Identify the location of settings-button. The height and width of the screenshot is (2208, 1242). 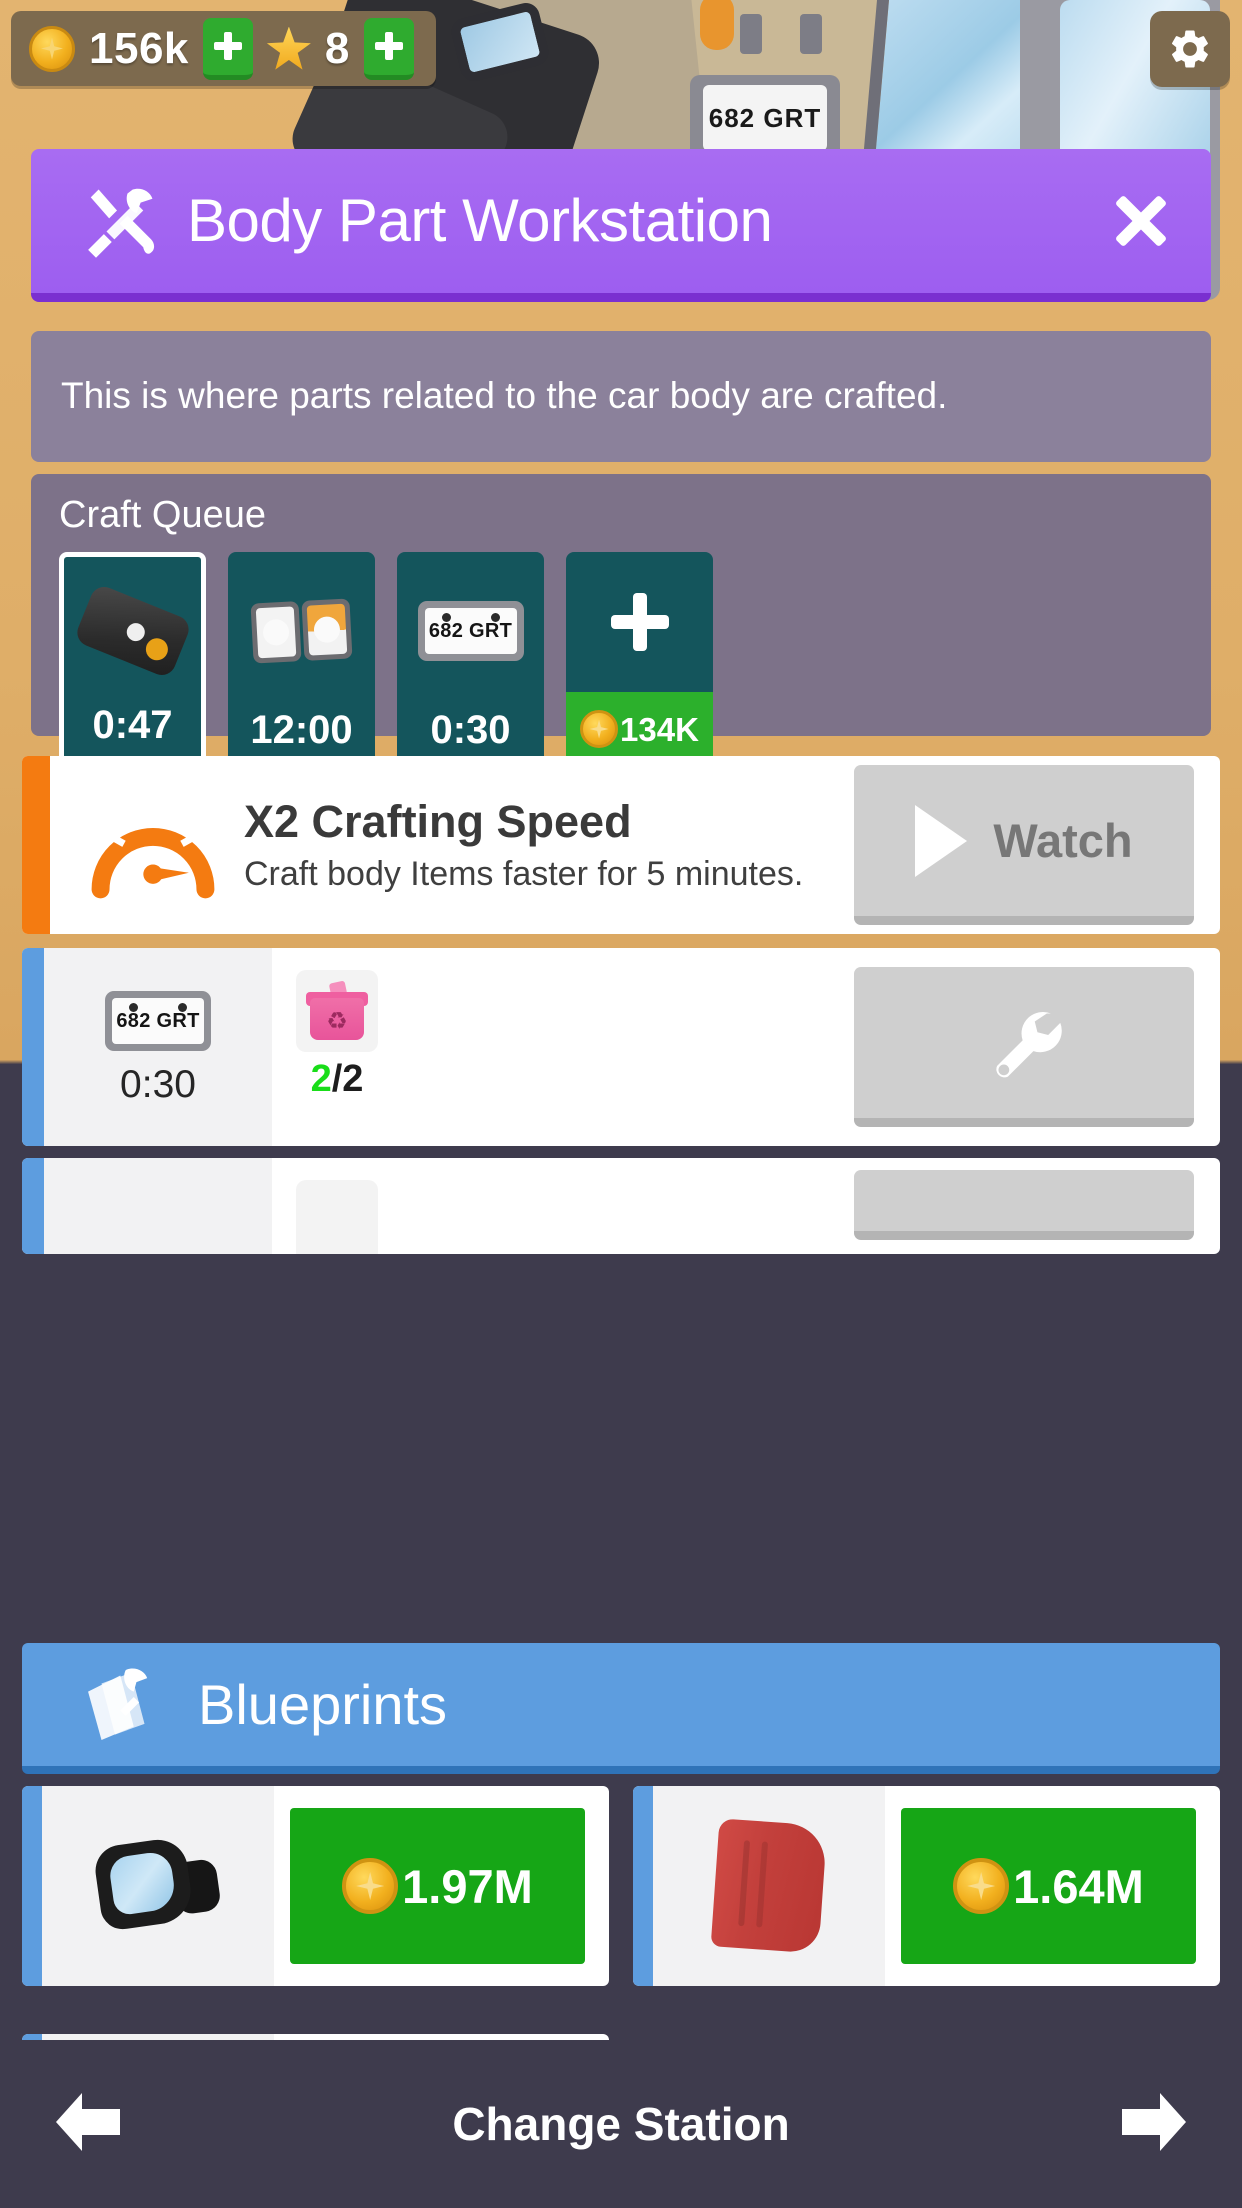
(1190, 49).